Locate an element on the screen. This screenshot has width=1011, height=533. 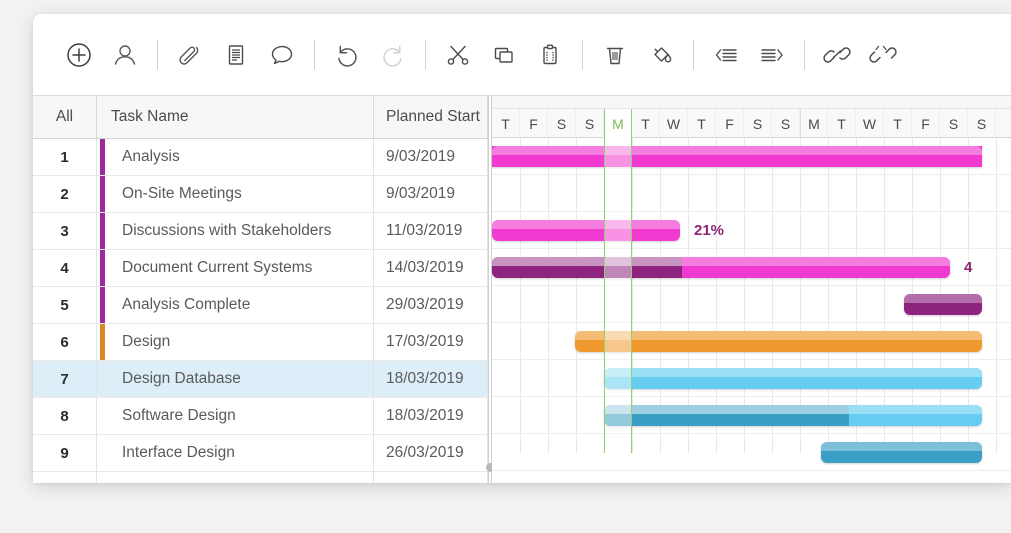
redo-icon is located at coordinates (393, 55).